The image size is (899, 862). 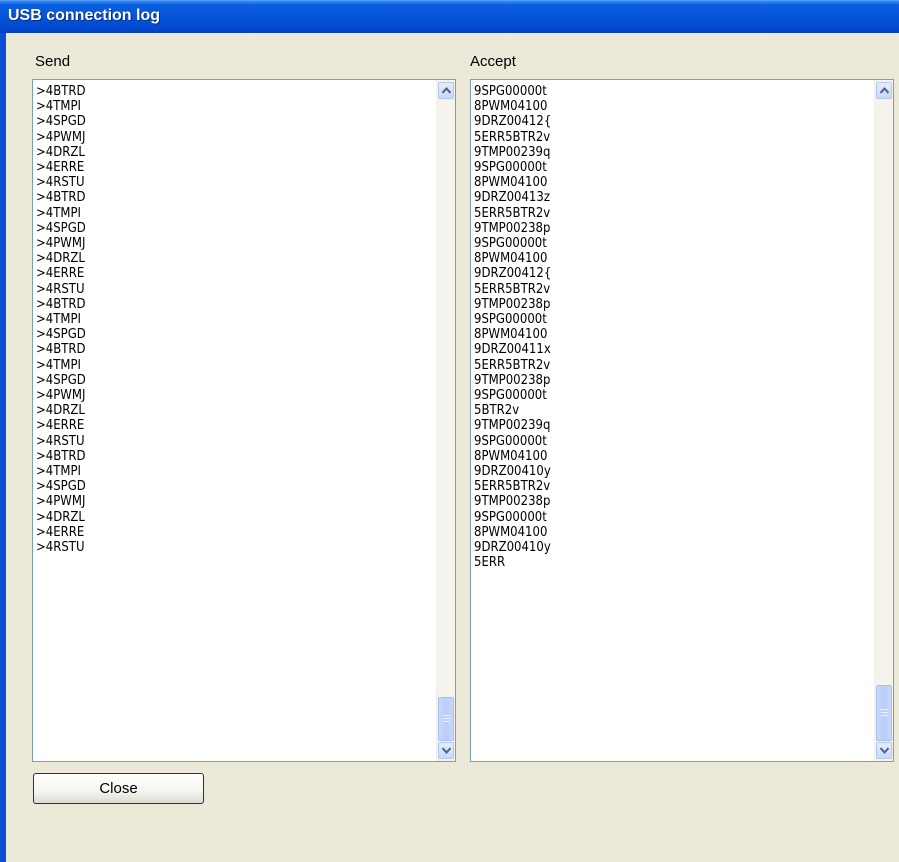 I want to click on accept-label: Accept, so click(x=493, y=61).